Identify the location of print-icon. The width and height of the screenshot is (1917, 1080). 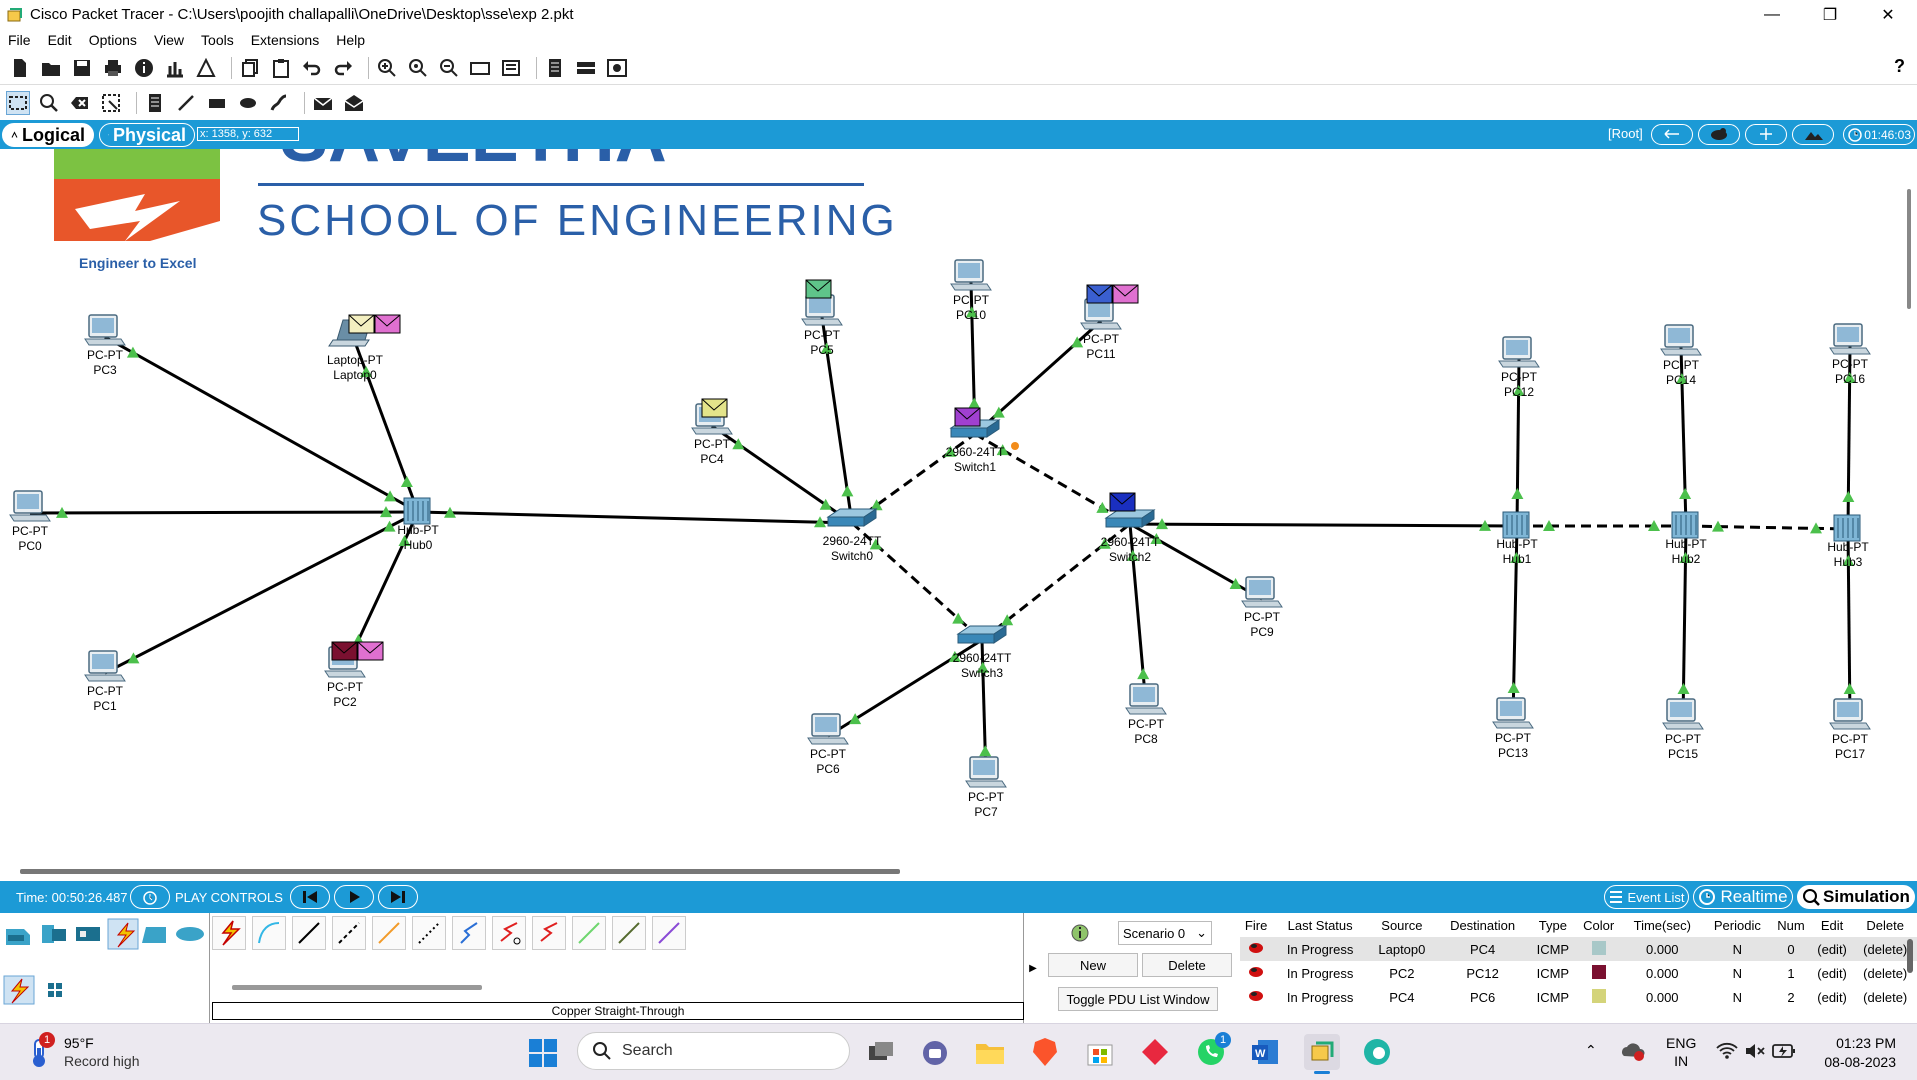
(113, 68).